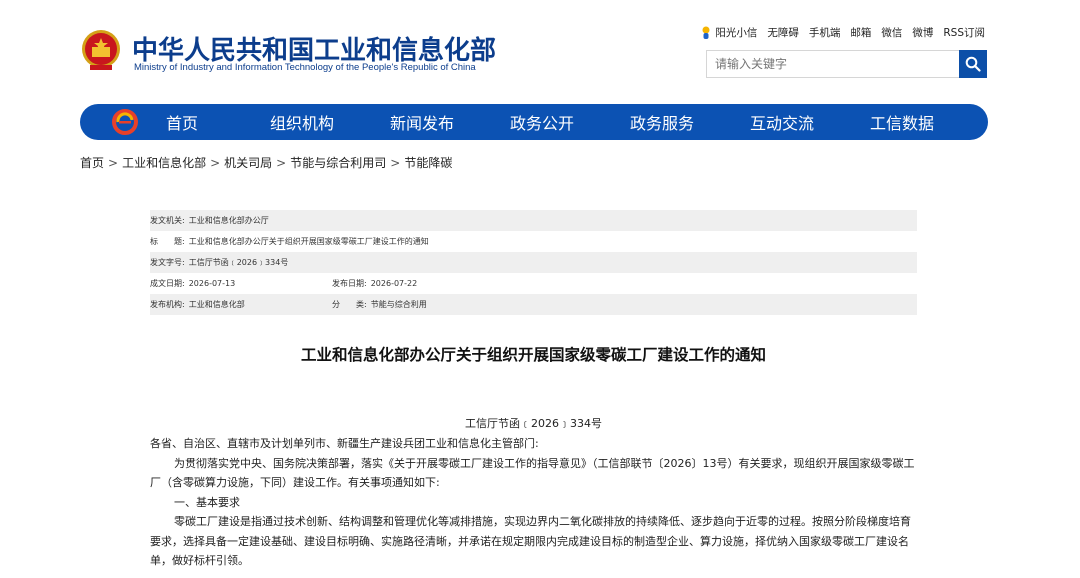  I want to click on toplink-wechat: 微信, so click(891, 32).